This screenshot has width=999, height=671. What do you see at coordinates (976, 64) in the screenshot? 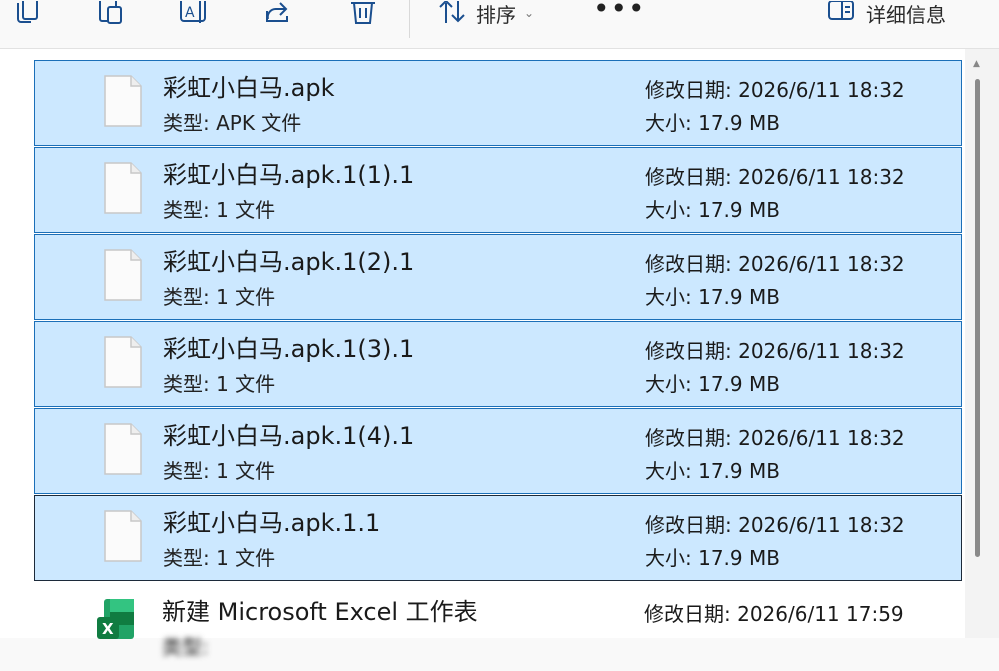
I see `scroll-up-arrow-icon: ▲` at bounding box center [976, 64].